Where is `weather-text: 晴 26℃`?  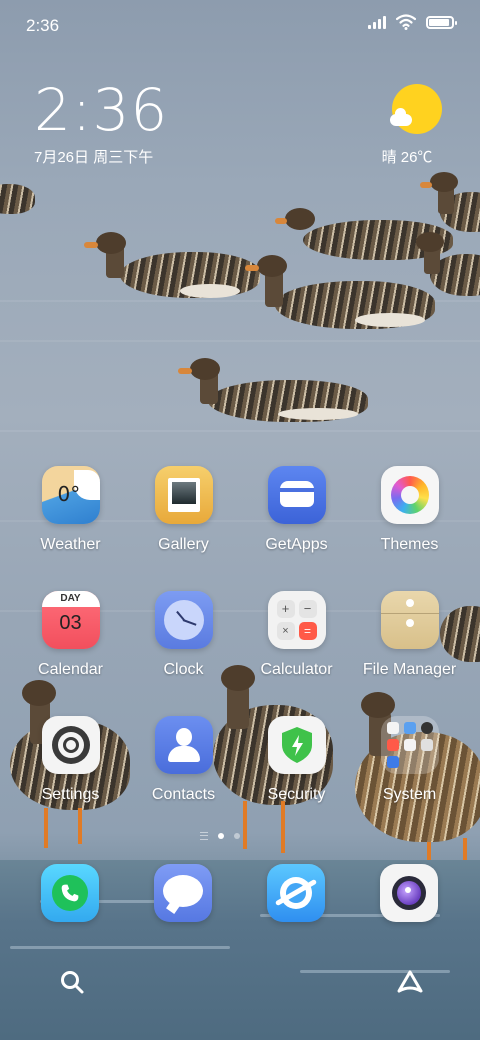
weather-text: 晴 26℃ is located at coordinates (407, 157).